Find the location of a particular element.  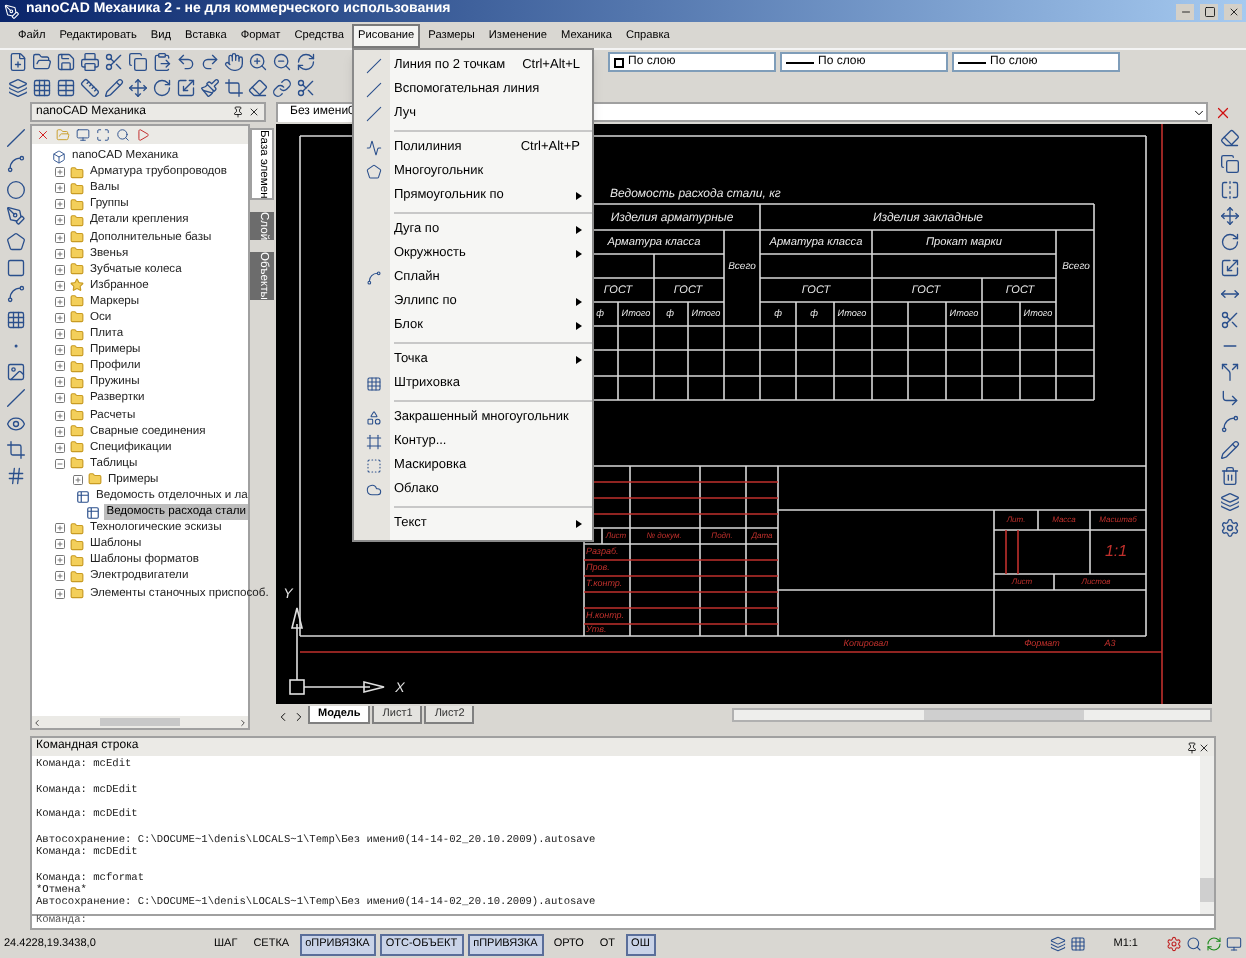

vertical-scrollbar is located at coordinates (1207, 835).